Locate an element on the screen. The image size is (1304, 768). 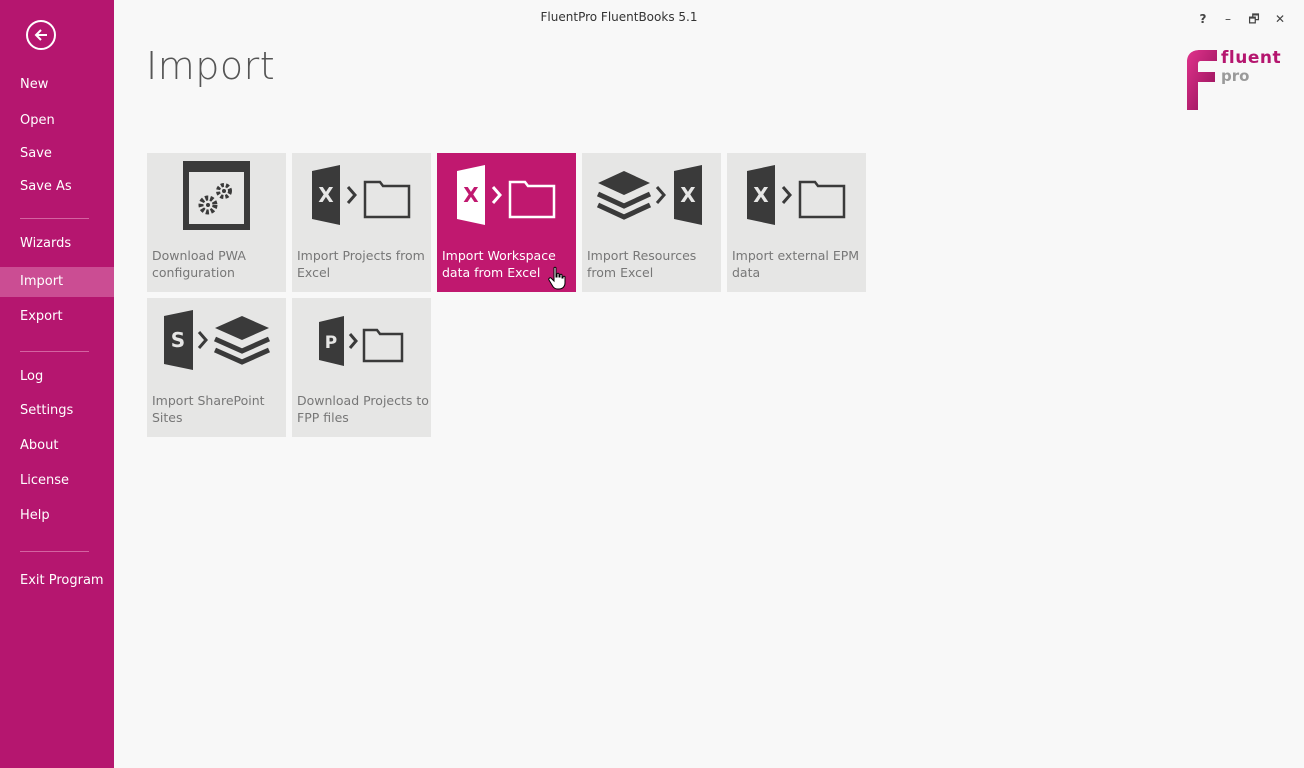
tile-import-external-epm-data: X Import external EPM data is located at coordinates (796, 222).